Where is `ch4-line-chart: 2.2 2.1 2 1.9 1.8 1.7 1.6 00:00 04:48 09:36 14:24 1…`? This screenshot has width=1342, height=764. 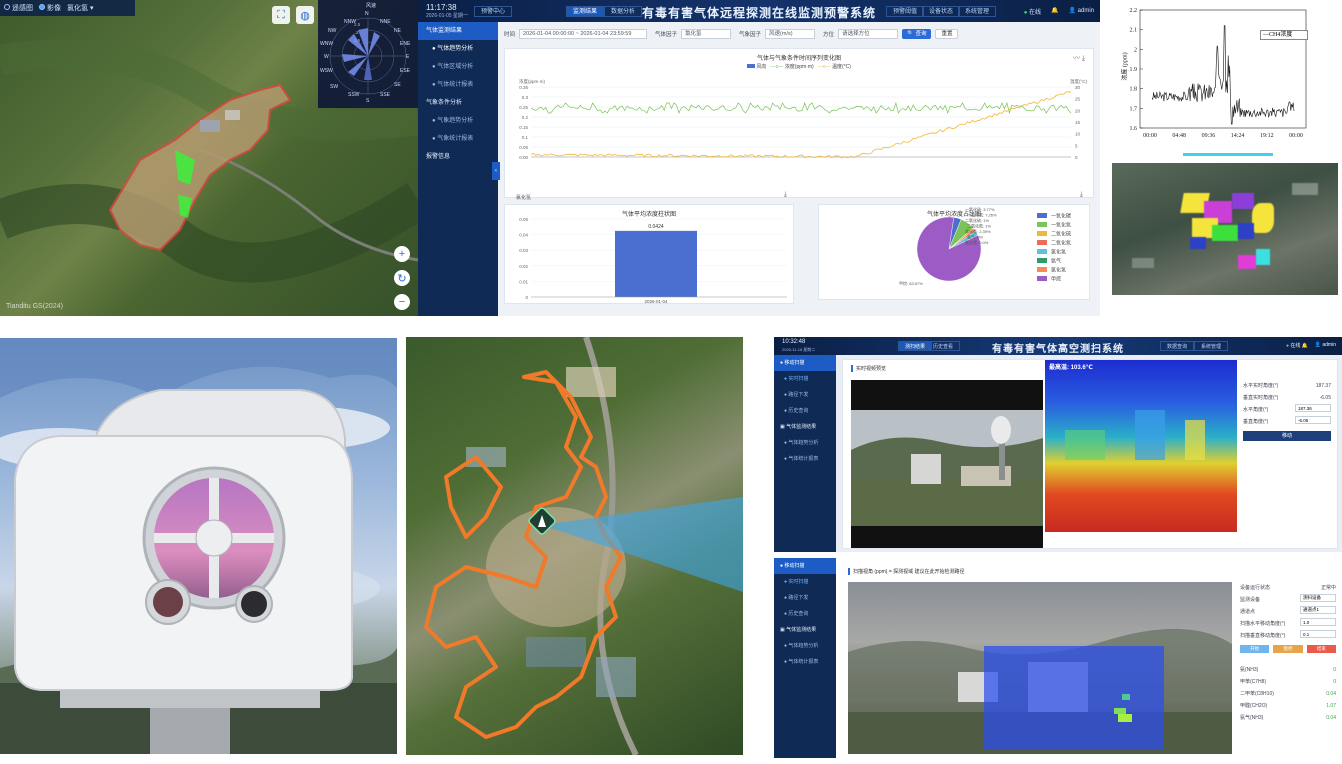 ch4-line-chart: 2.2 2.1 2 1.9 1.8 1.7 1.6 00:00 04:48 09:36 14:24 1… is located at coordinates (1218, 73).